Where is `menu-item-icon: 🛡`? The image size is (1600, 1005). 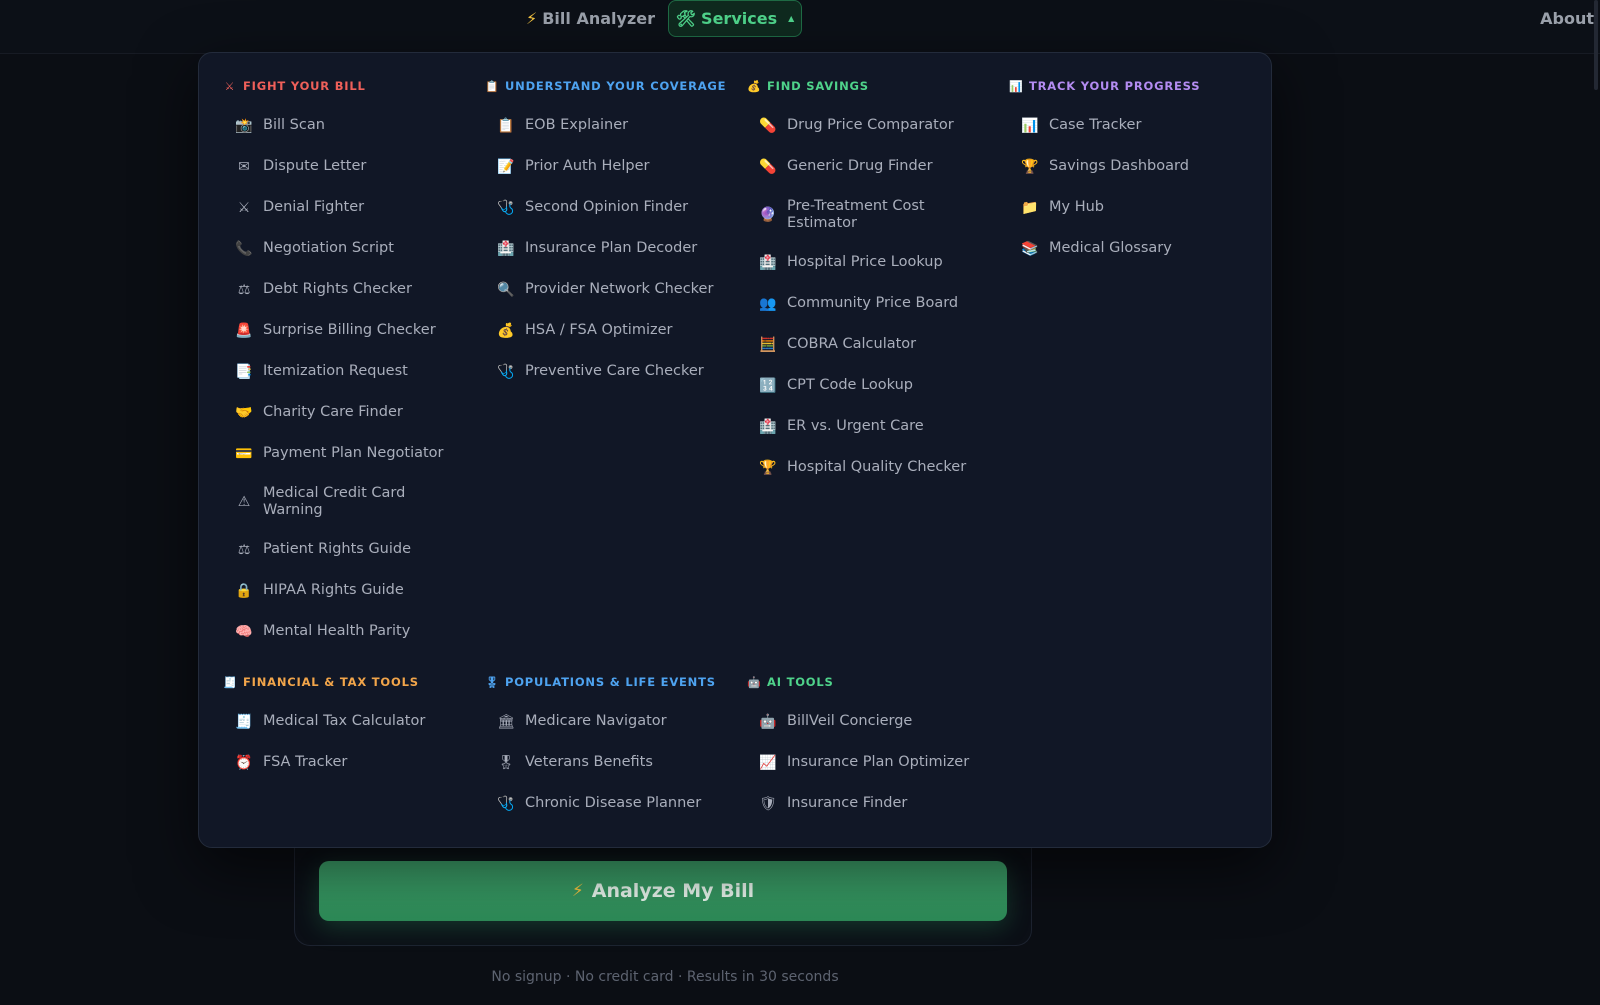
menu-item-icon: 🛡 is located at coordinates (768, 803).